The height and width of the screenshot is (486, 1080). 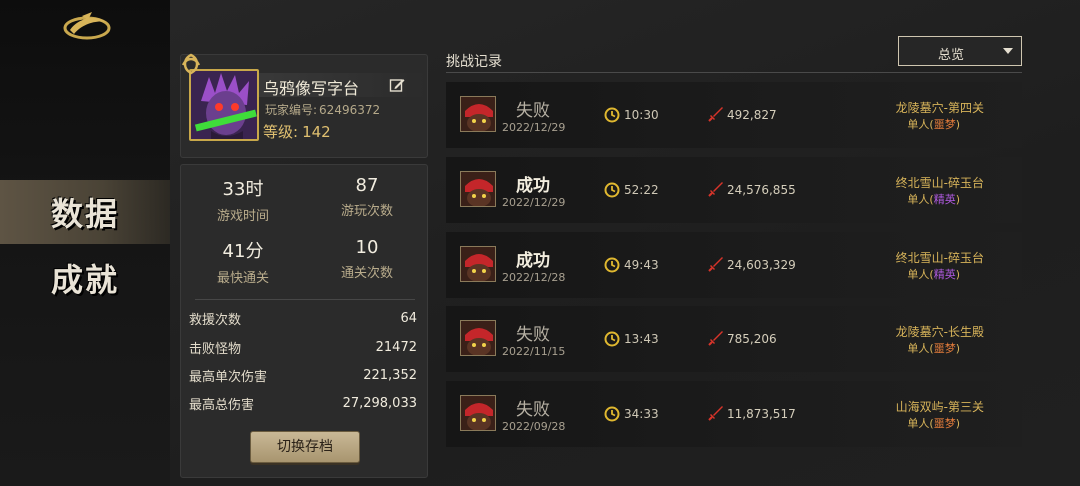 What do you see at coordinates (397, 85) in the screenshot?
I see `edit-icon` at bounding box center [397, 85].